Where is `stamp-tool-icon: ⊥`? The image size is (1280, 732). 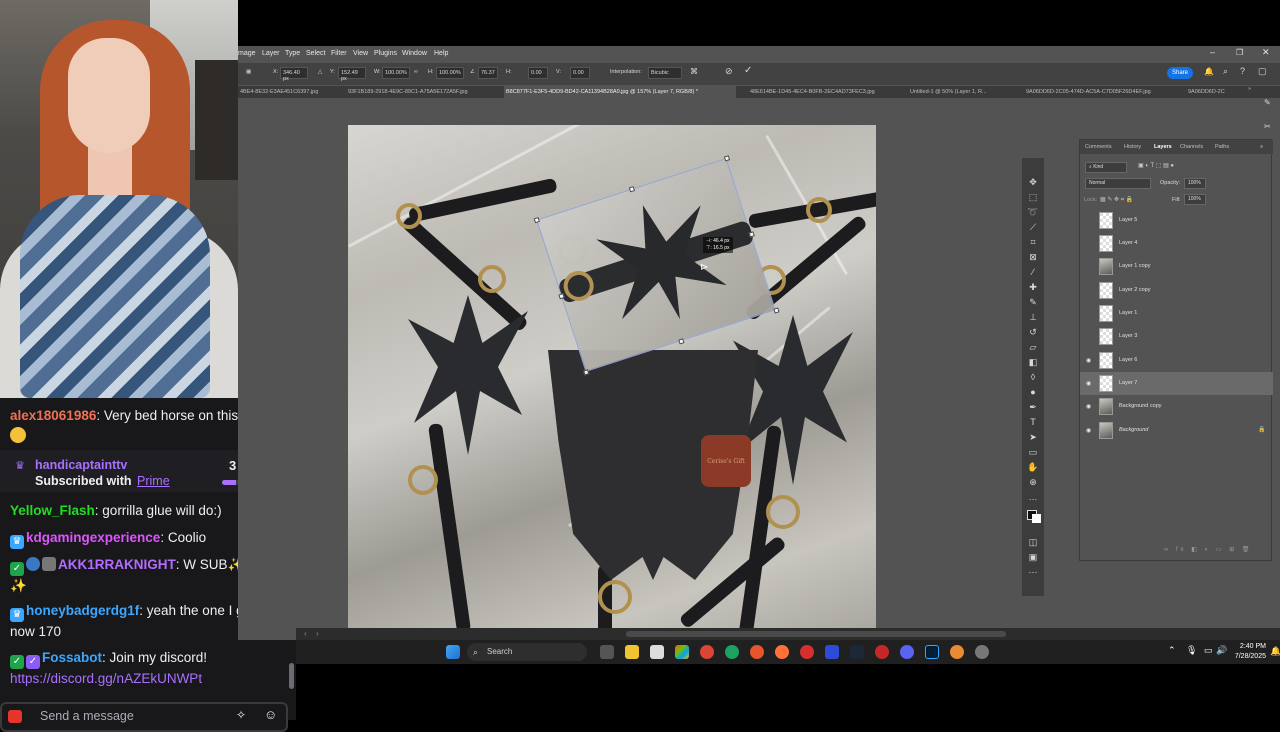 stamp-tool-icon: ⊥ is located at coordinates (1033, 317).